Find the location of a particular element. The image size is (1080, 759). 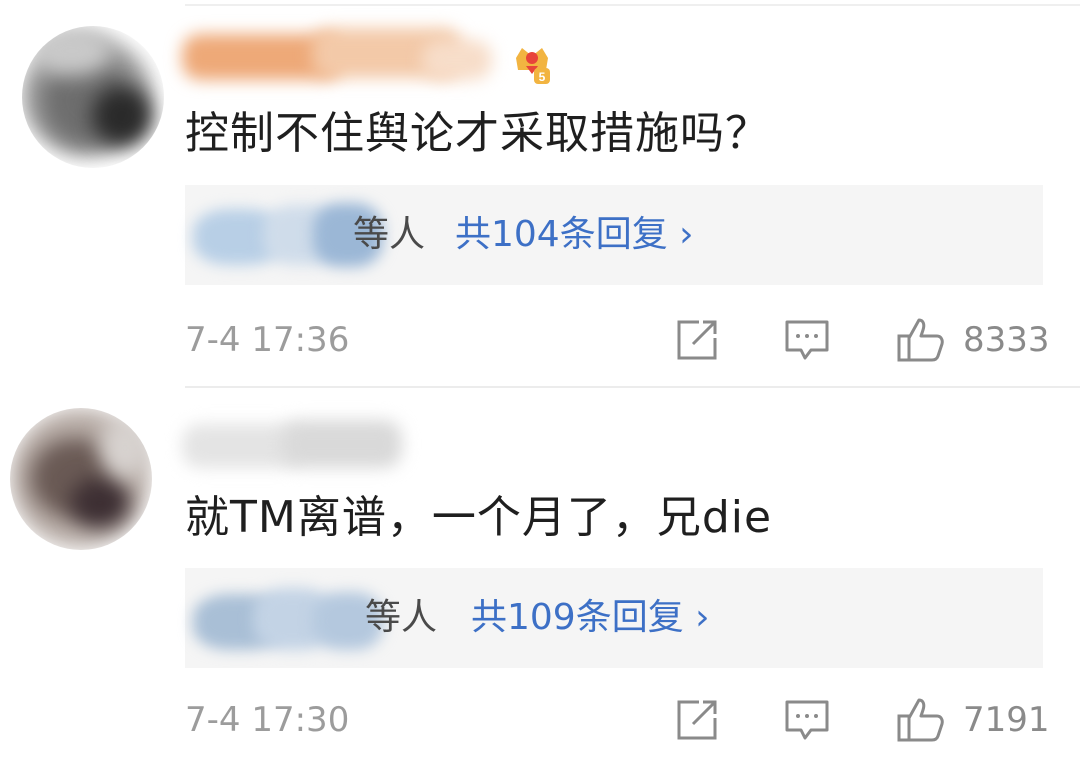

reply-avatars-blurred is located at coordinates (293, 618).